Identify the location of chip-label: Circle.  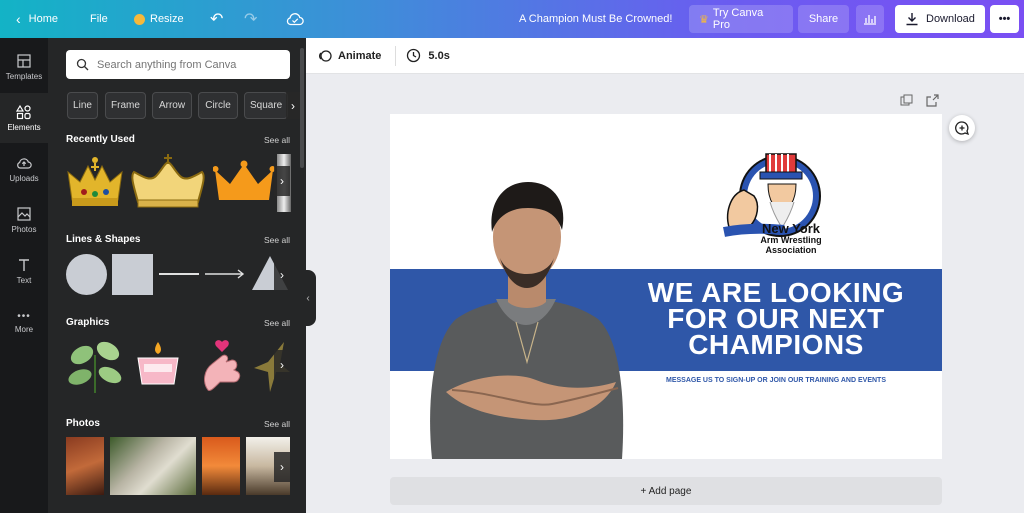
(218, 105).